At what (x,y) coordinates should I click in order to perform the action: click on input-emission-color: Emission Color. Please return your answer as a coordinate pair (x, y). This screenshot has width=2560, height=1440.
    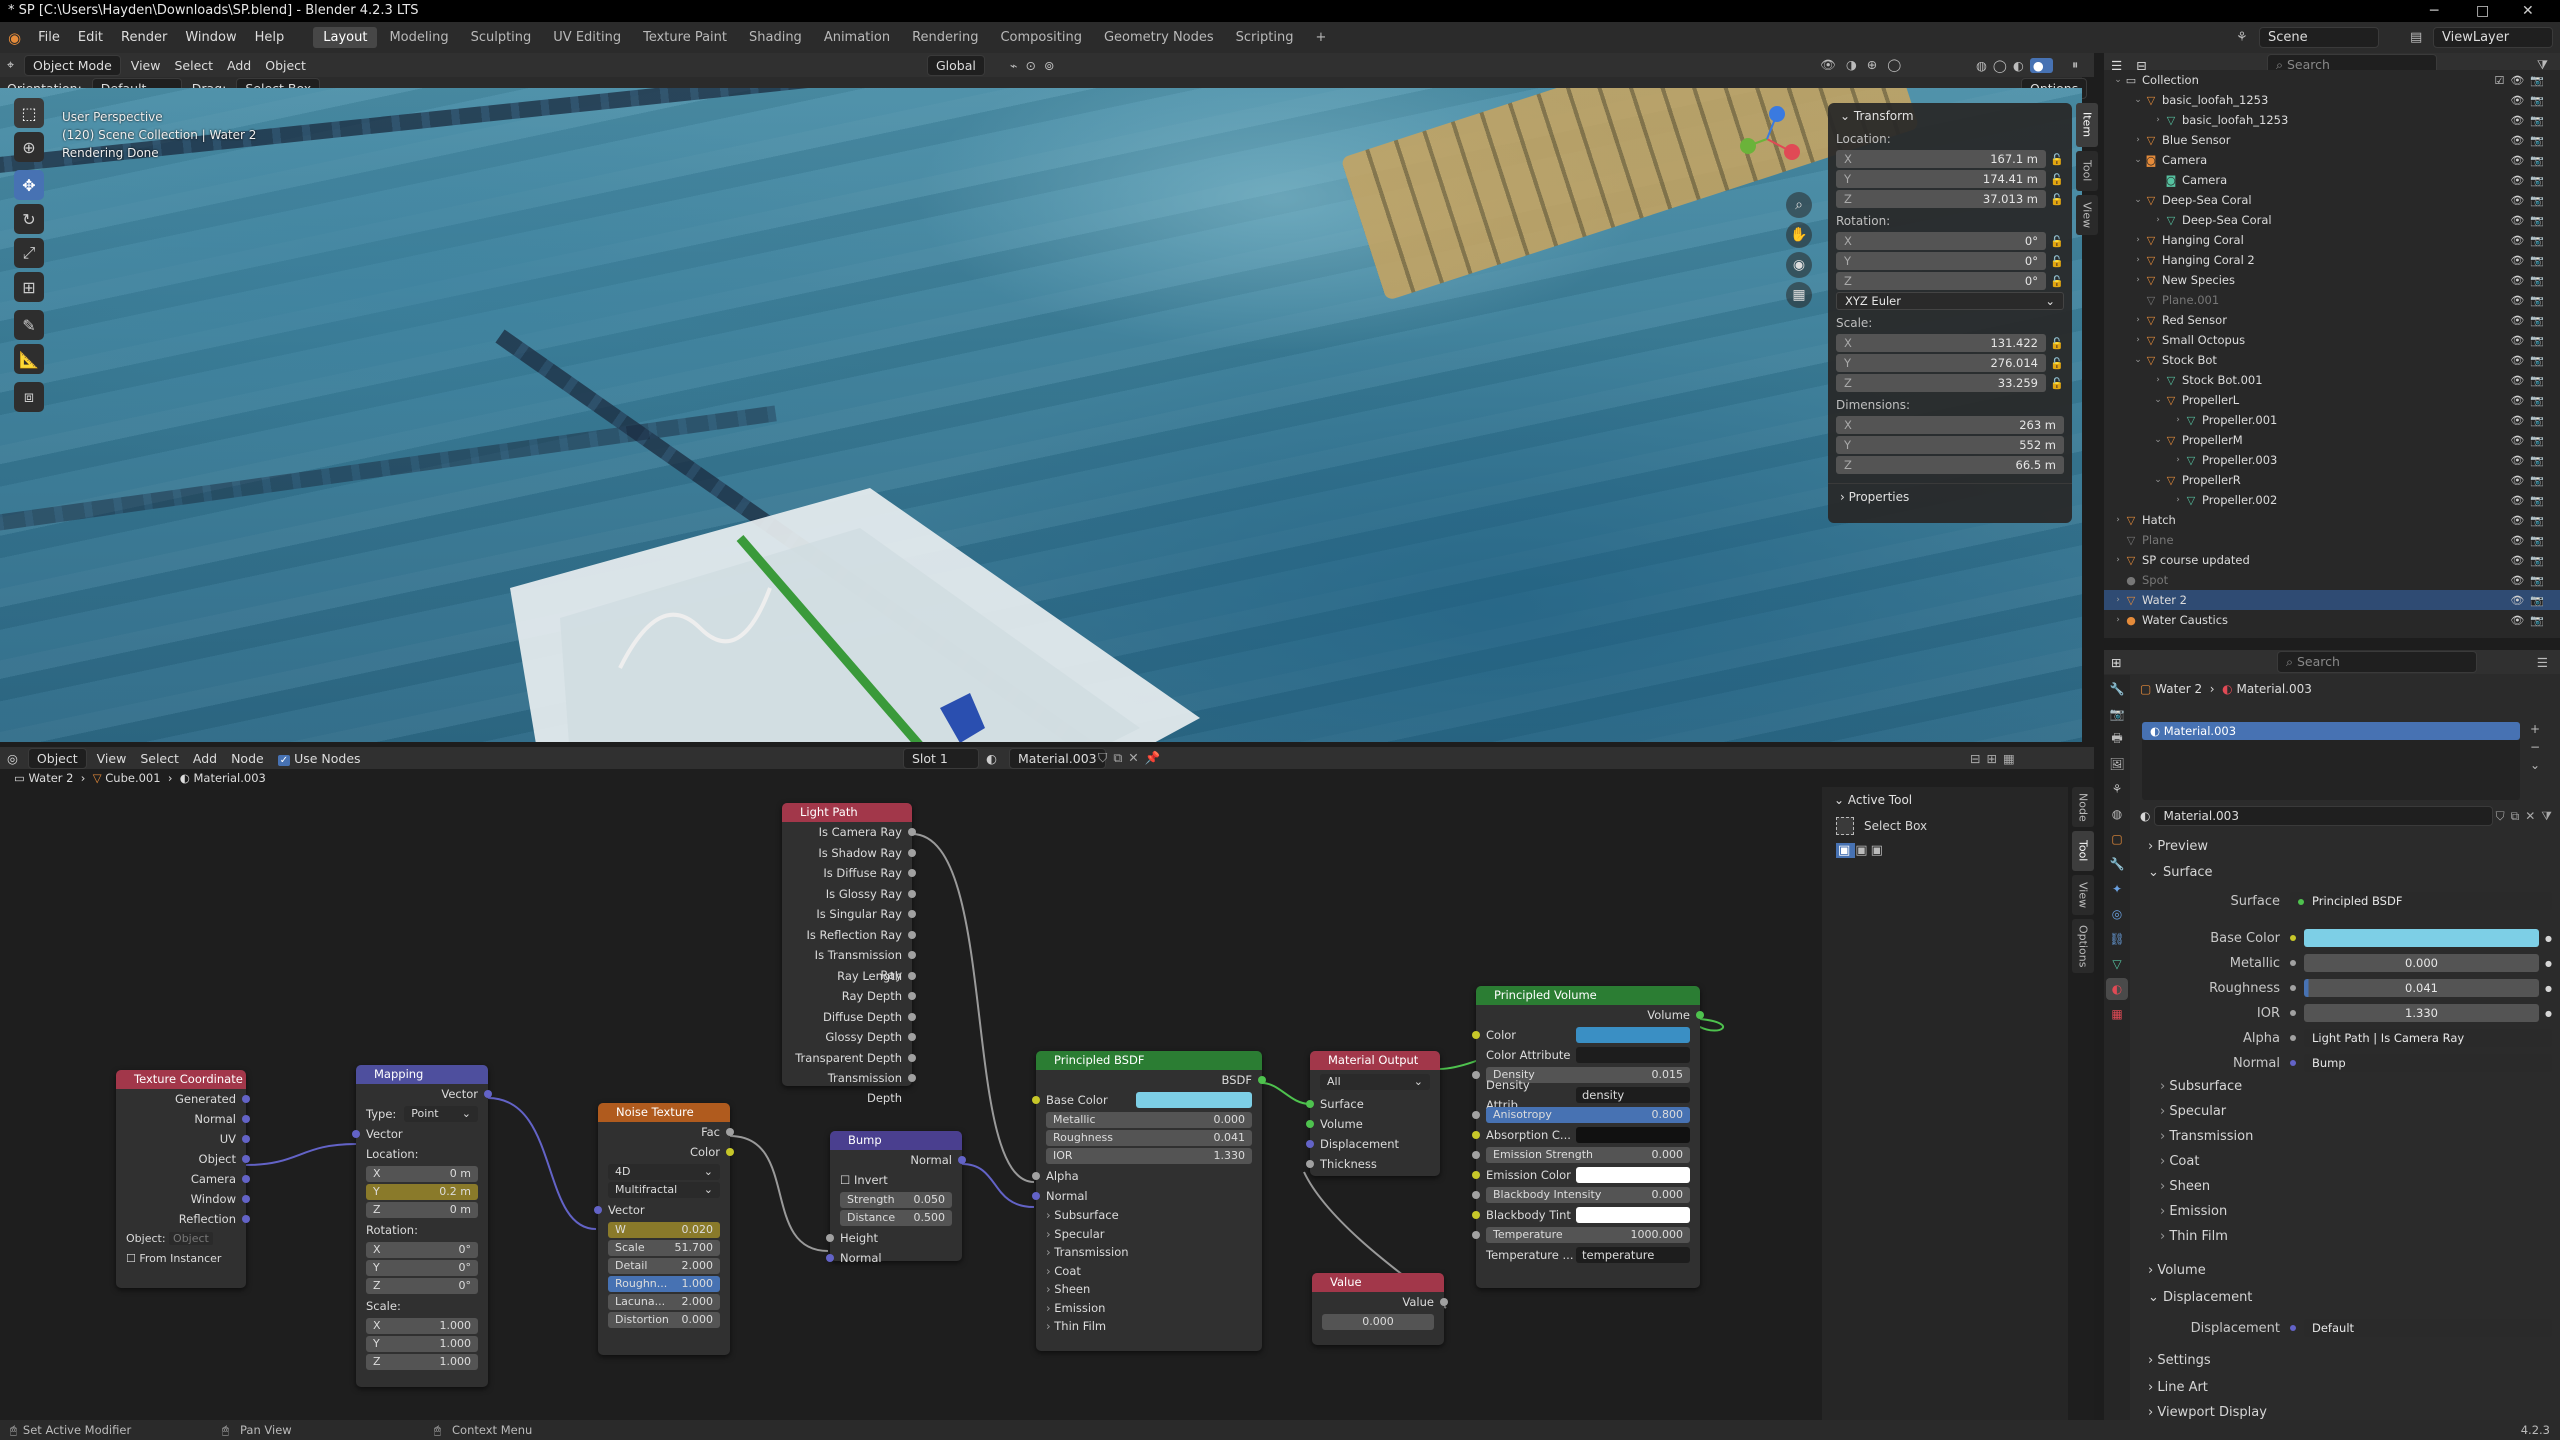
    Looking at the image, I should click on (1586, 1175).